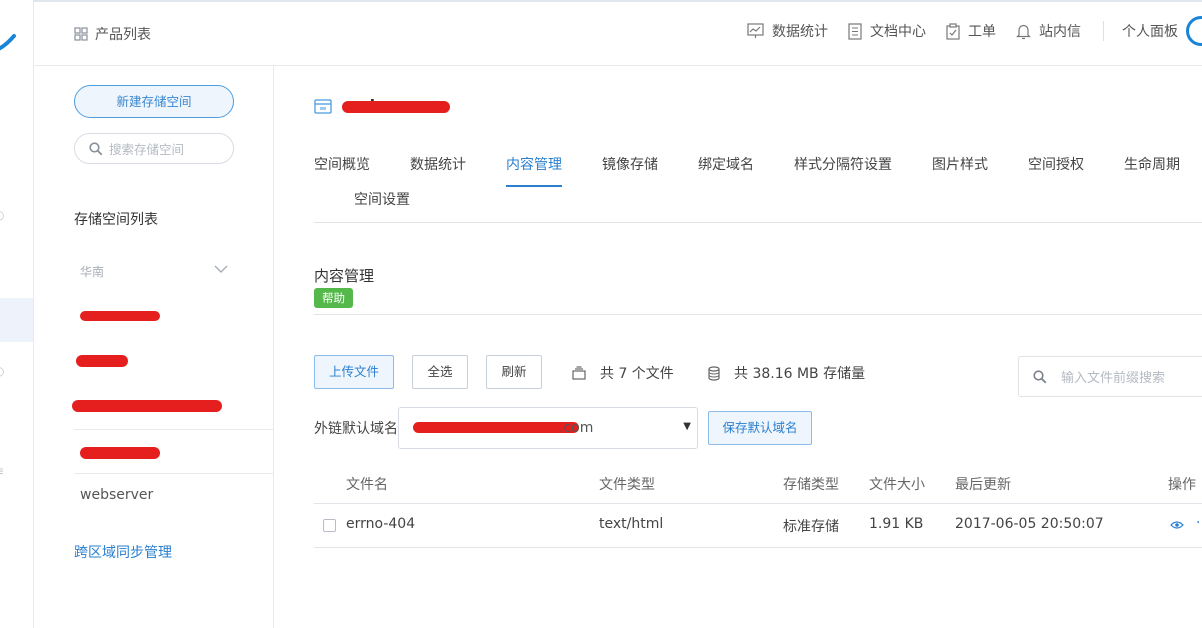 The width and height of the screenshot is (1202, 628). I want to click on chevron-down-icon, so click(221, 269).